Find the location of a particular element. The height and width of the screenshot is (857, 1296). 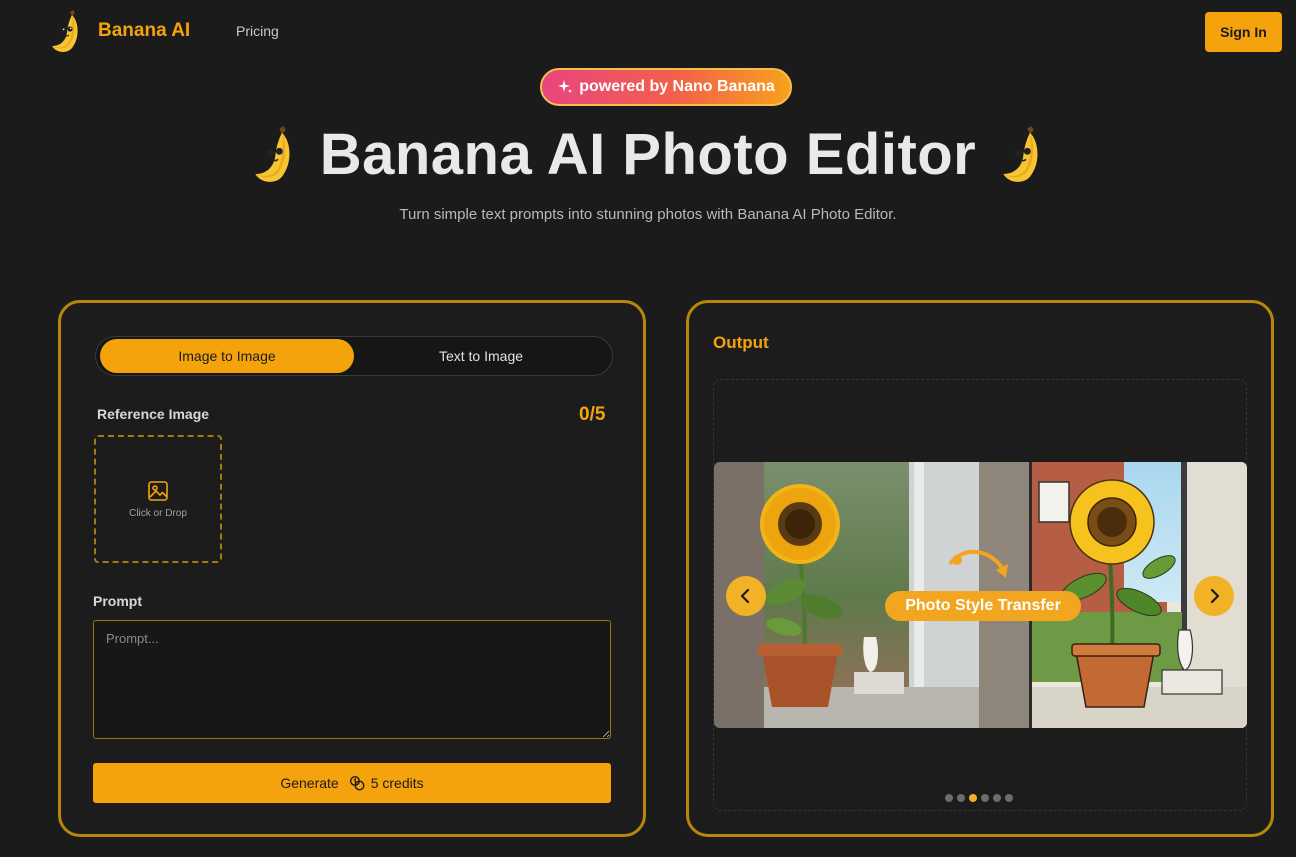

prompt-input is located at coordinates (352, 679).